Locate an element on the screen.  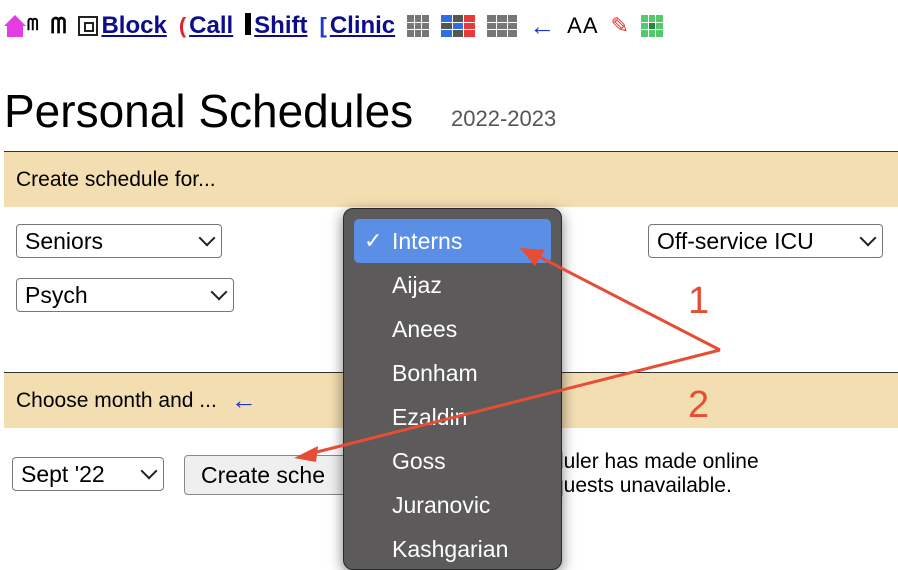
dropdown-option-selected: ✓ Interns is located at coordinates (452, 241).